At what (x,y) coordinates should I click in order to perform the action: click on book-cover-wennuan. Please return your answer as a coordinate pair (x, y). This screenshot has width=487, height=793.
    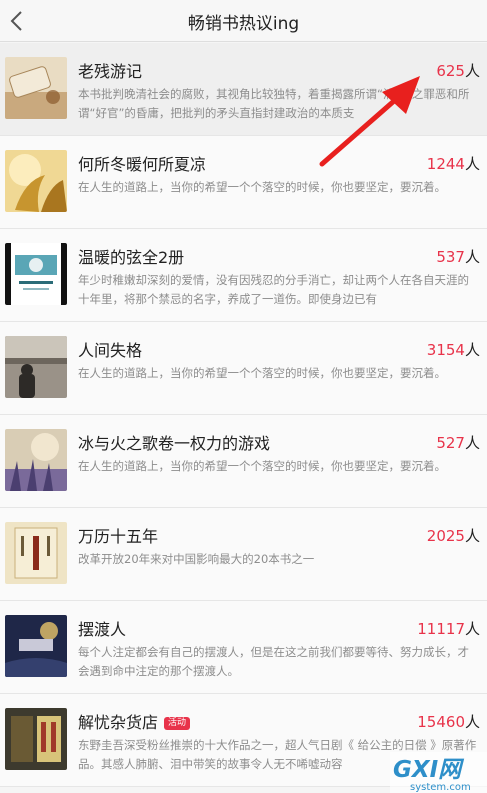
    Looking at the image, I should click on (36, 274).